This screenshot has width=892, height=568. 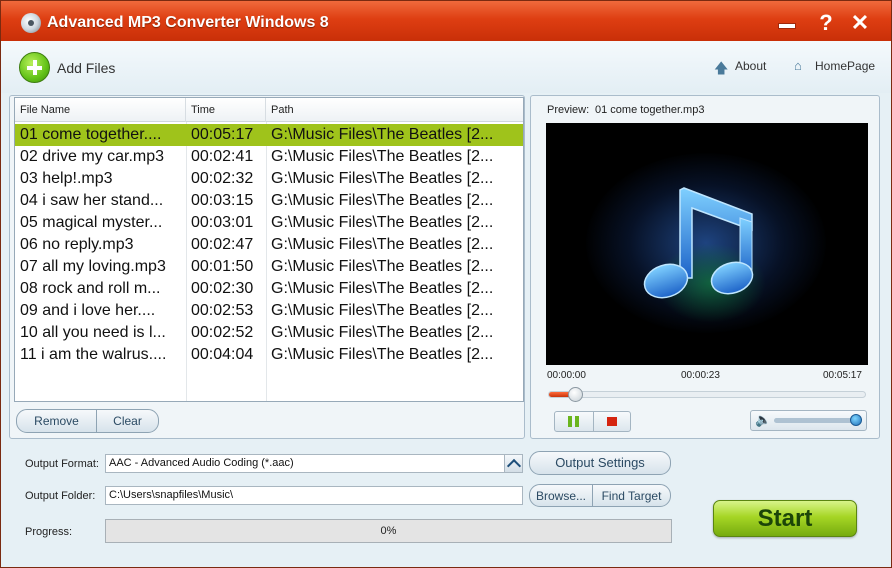 What do you see at coordinates (845, 66) in the screenshot?
I see `homepage-link: HomePage` at bounding box center [845, 66].